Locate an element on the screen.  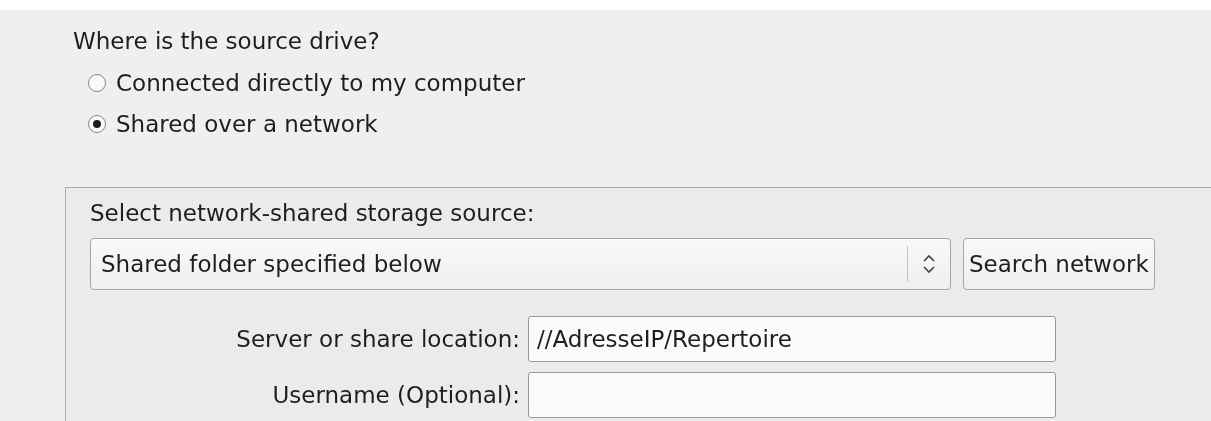
up-down-arrows-icon is located at coordinates (929, 264).